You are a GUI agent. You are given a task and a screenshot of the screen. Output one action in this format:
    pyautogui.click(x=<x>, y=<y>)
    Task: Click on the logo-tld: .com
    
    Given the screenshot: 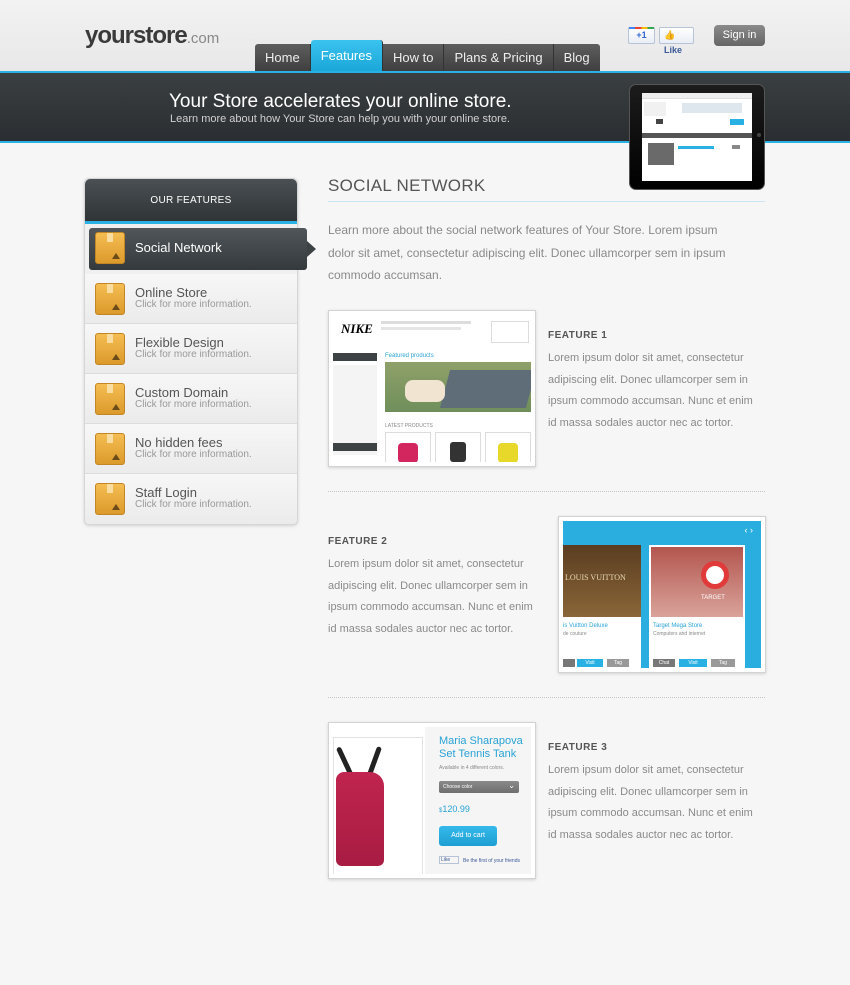 What is the action you would take?
    pyautogui.click(x=203, y=38)
    